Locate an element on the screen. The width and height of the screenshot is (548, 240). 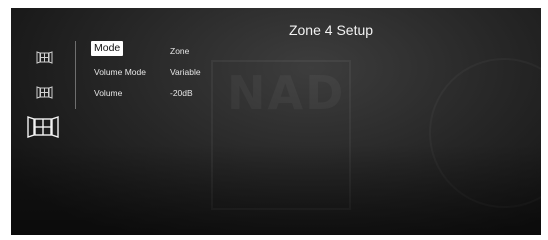
zone-4-icon is located at coordinates (43, 127).